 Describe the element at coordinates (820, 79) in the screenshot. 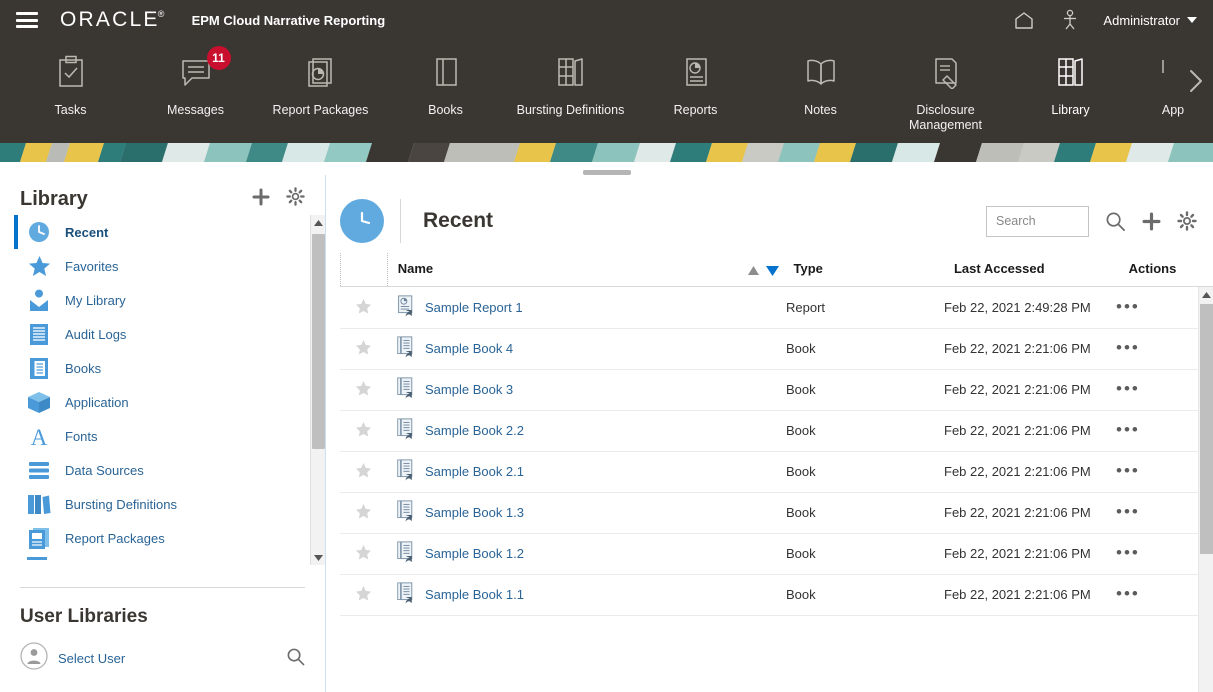

I see `nav-item-notes: Notes` at that location.